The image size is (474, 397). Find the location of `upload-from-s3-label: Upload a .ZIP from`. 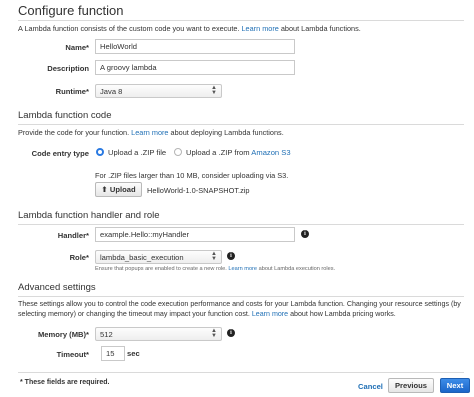

upload-from-s3-label: Upload a .ZIP from is located at coordinates (218, 152).